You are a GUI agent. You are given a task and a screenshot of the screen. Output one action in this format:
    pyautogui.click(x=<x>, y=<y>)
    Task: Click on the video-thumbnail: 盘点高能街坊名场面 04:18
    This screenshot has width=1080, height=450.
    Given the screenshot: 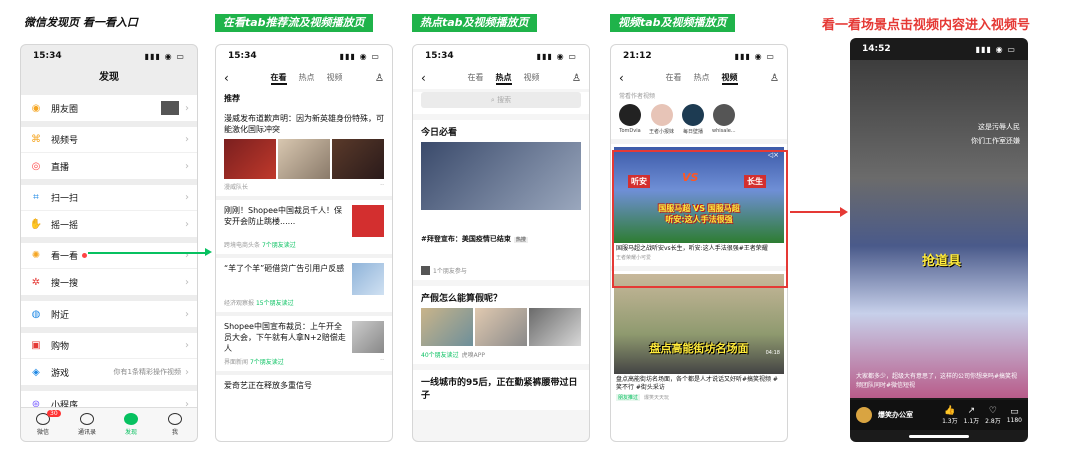 What is the action you would take?
    pyautogui.click(x=699, y=324)
    